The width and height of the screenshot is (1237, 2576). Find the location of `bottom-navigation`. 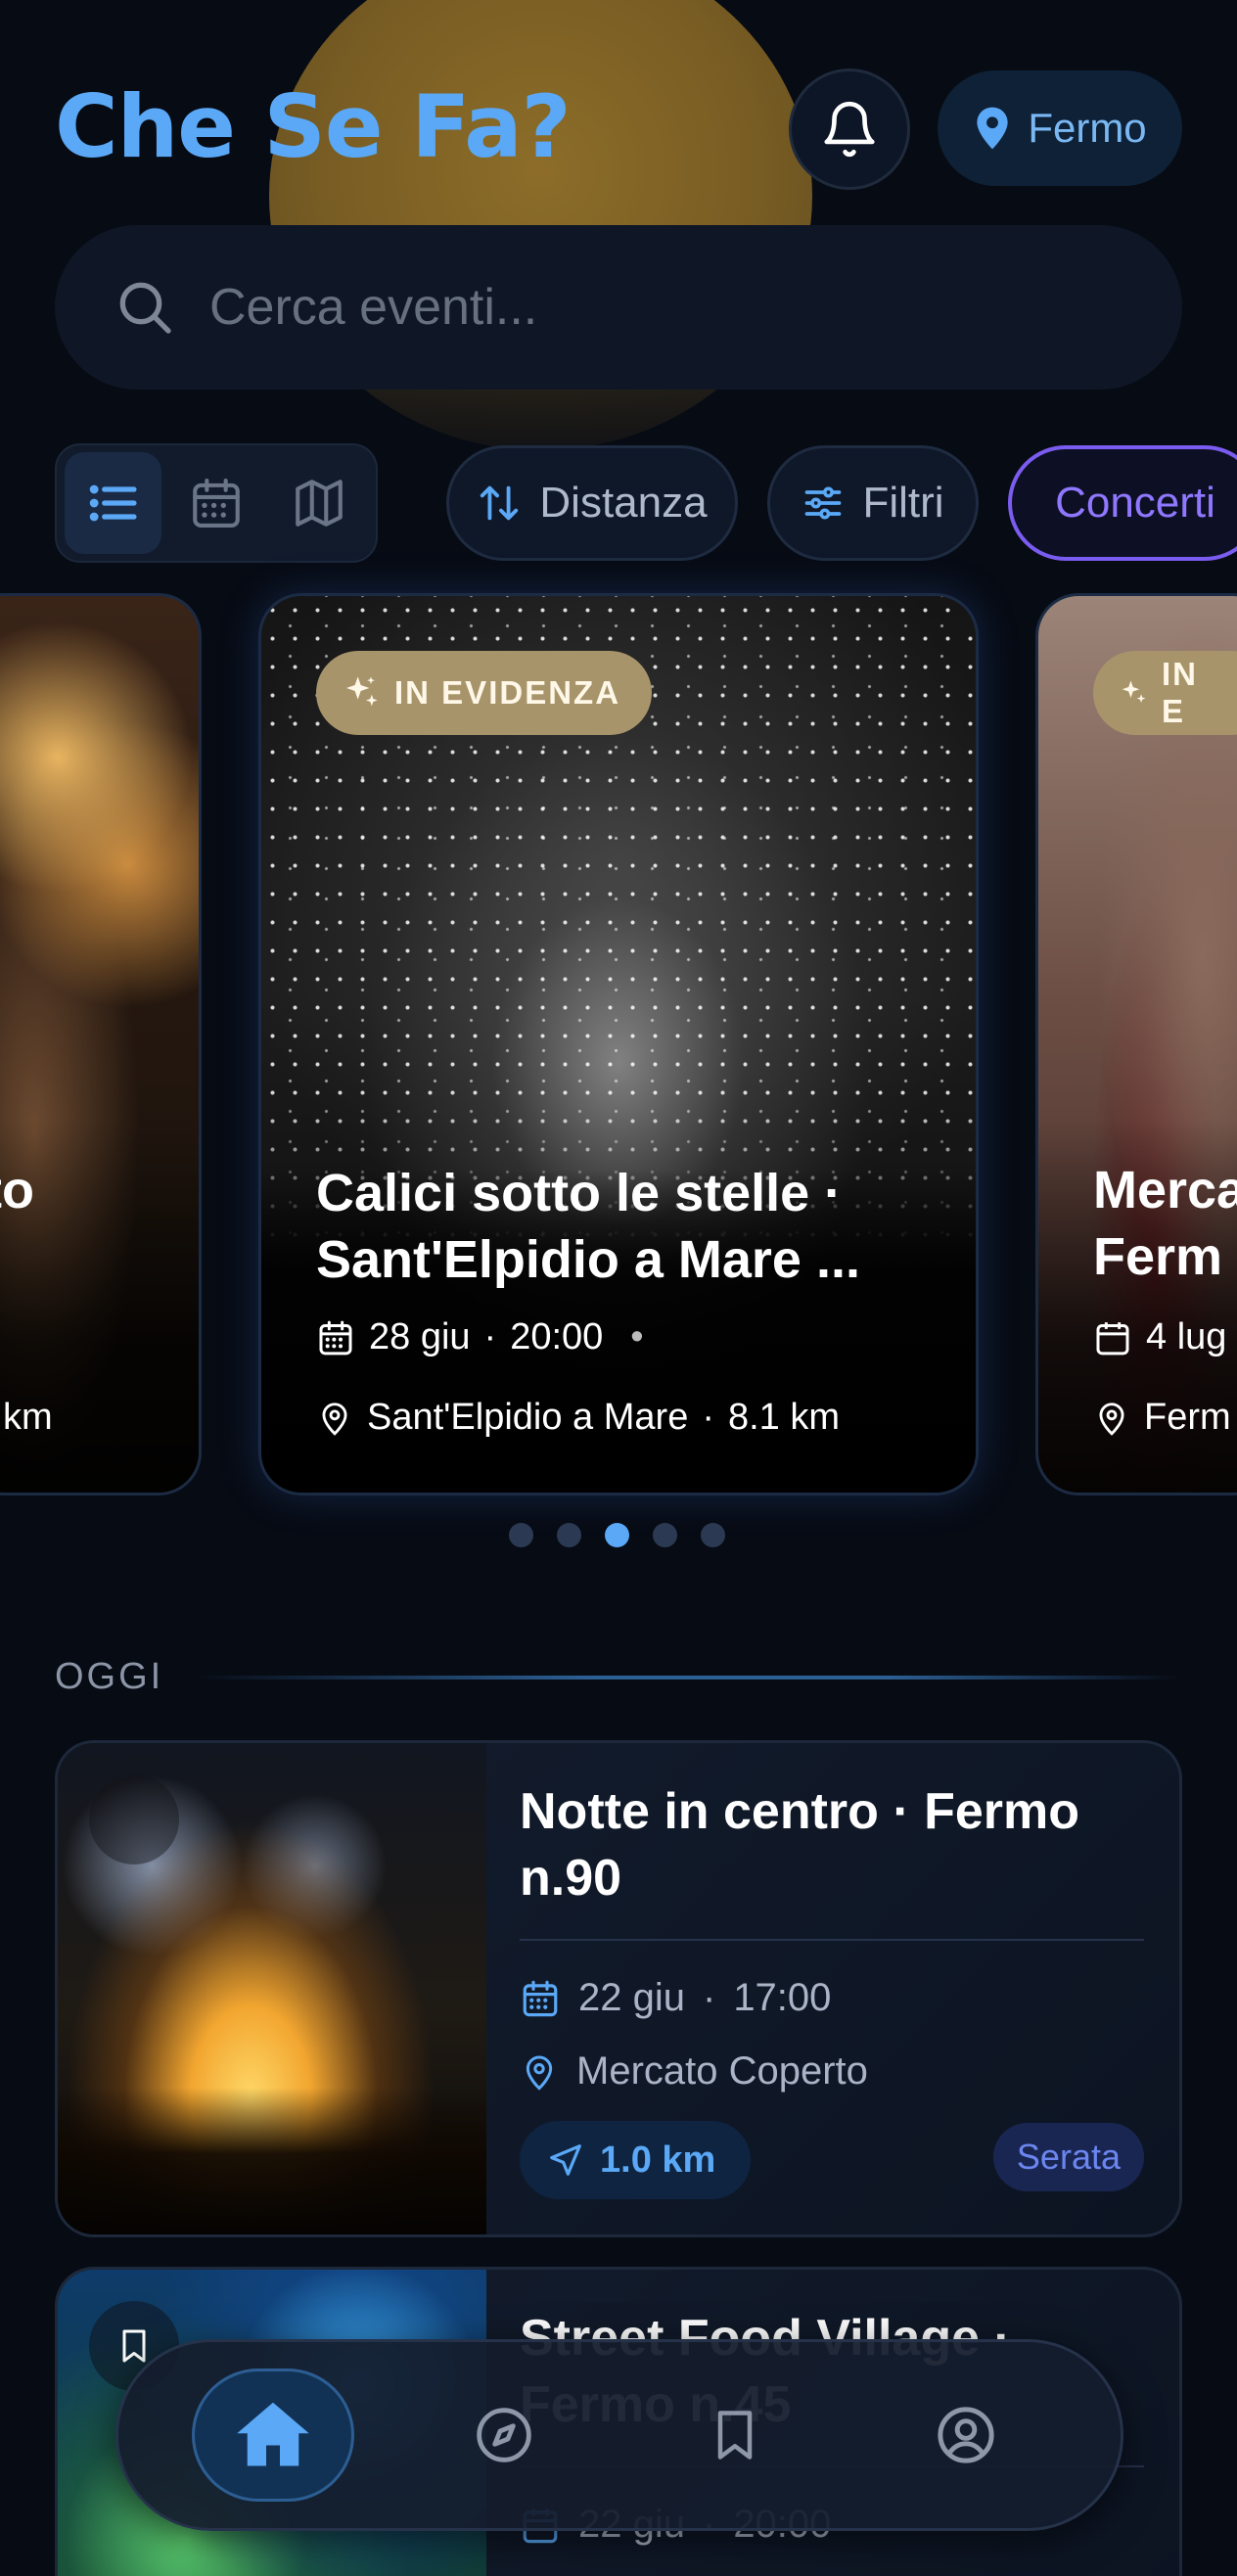

bottom-navigation is located at coordinates (619, 2435).